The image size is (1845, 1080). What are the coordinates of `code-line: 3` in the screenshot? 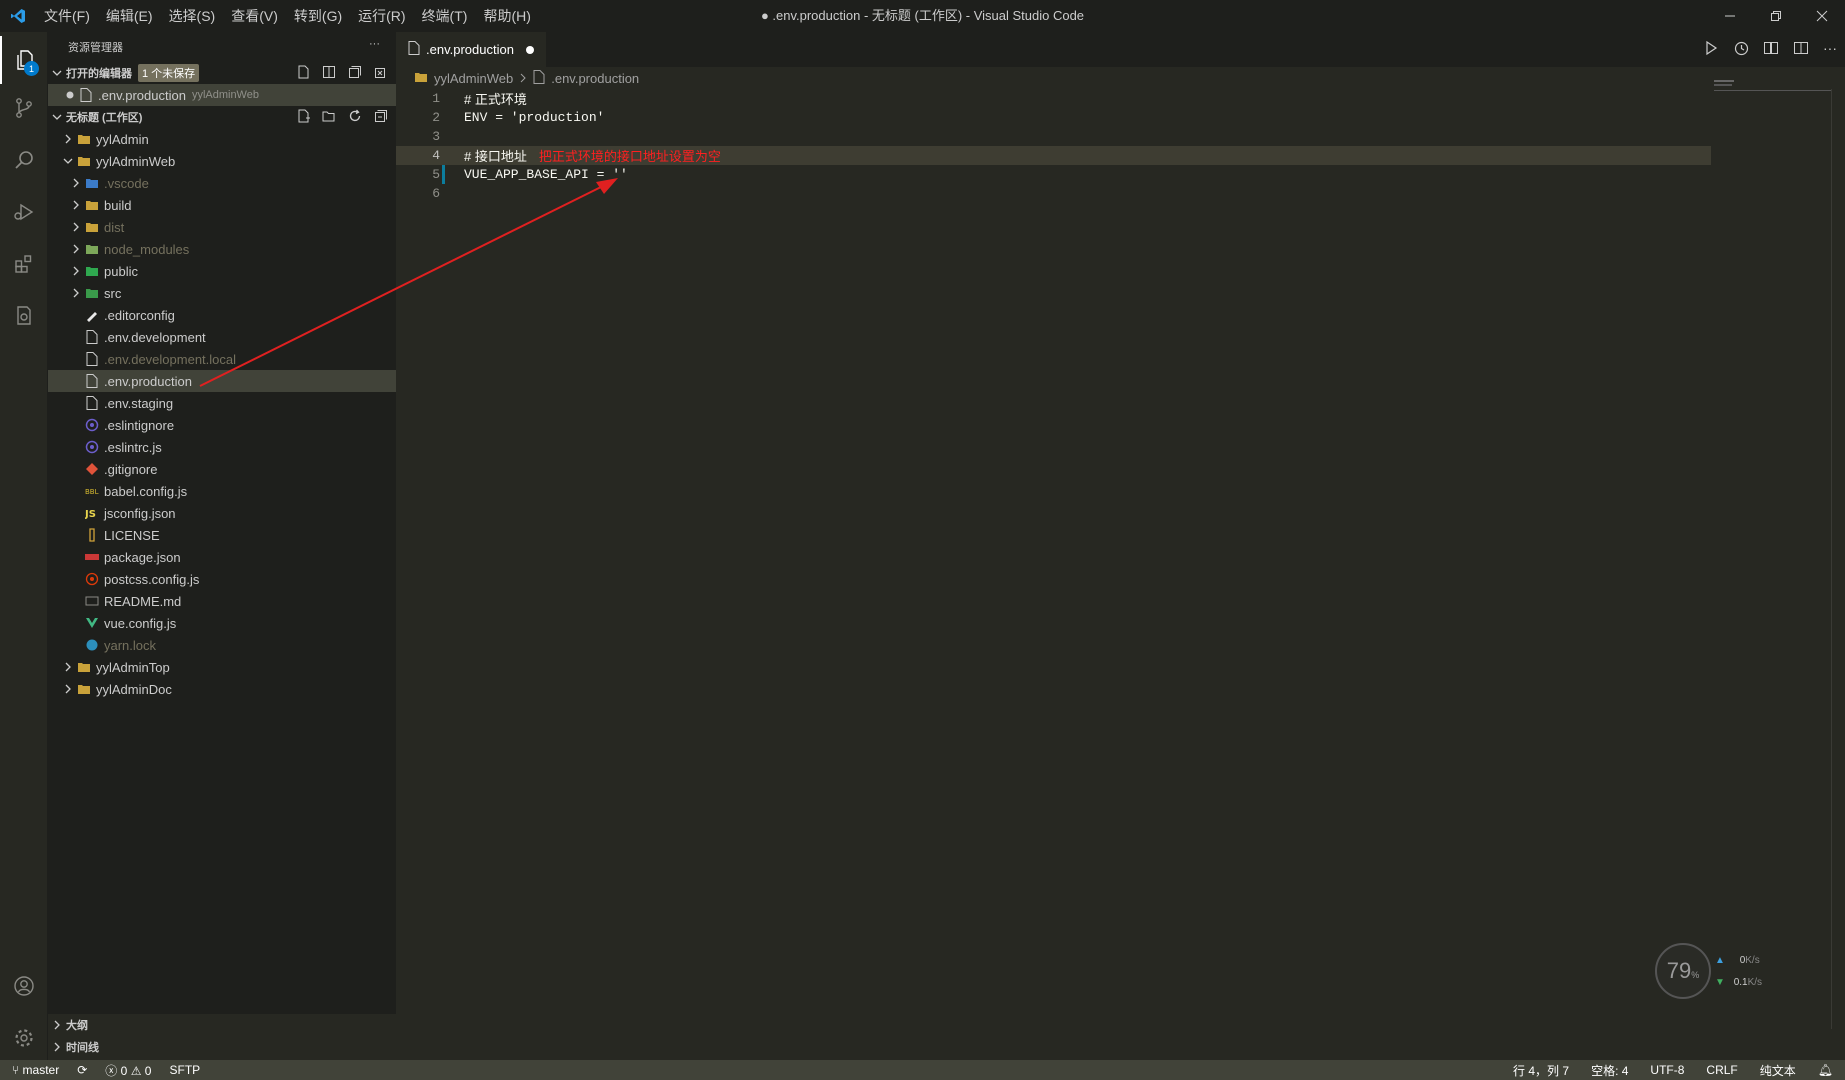 It's located at (1120, 136).